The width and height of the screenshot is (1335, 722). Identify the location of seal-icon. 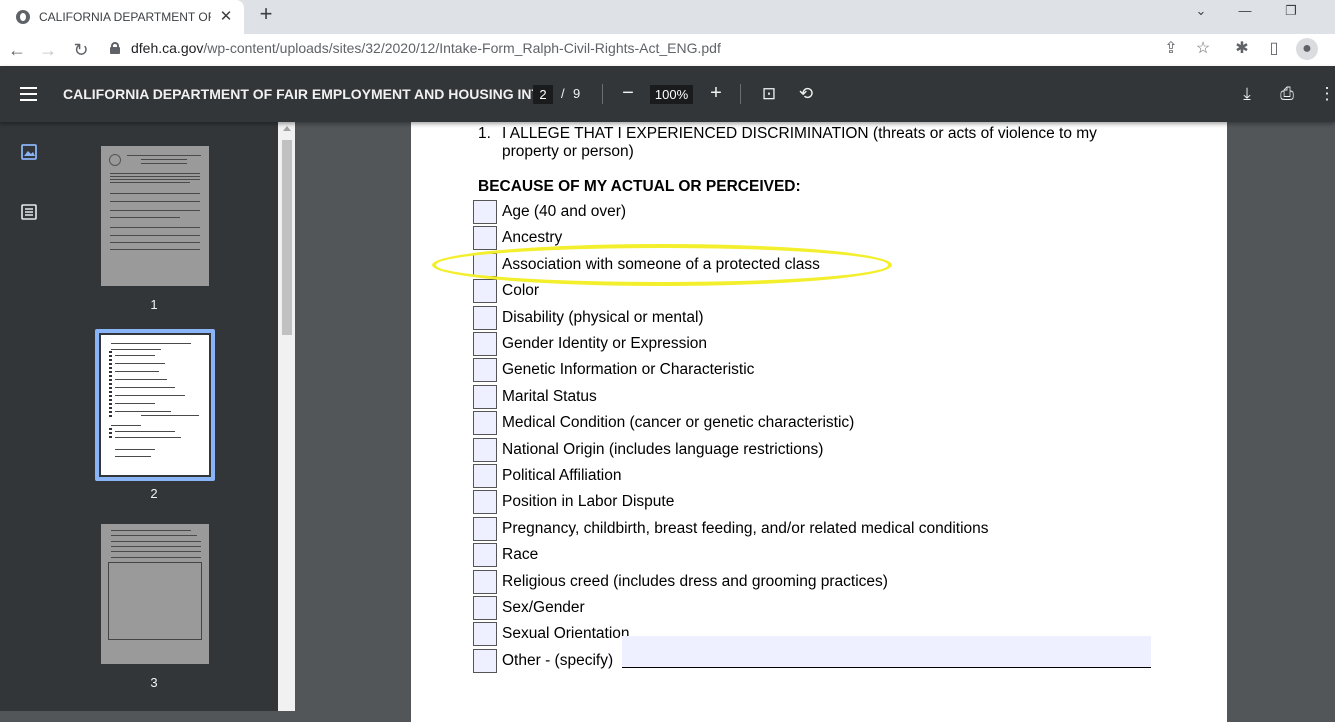
(115, 160).